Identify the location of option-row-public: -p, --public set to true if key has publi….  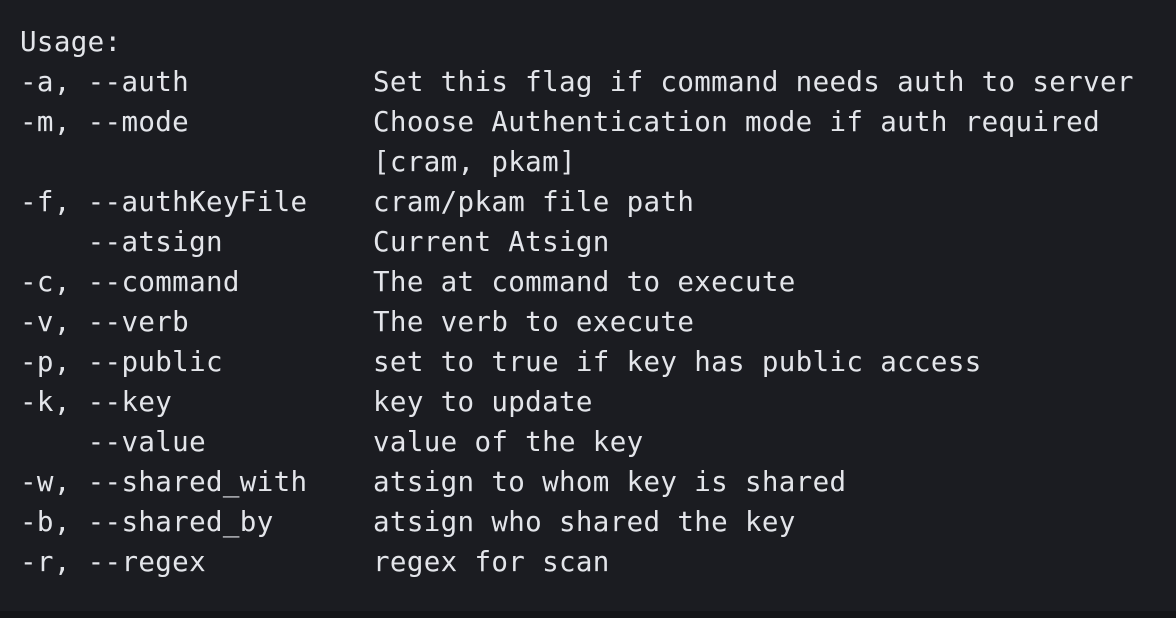
(598, 362).